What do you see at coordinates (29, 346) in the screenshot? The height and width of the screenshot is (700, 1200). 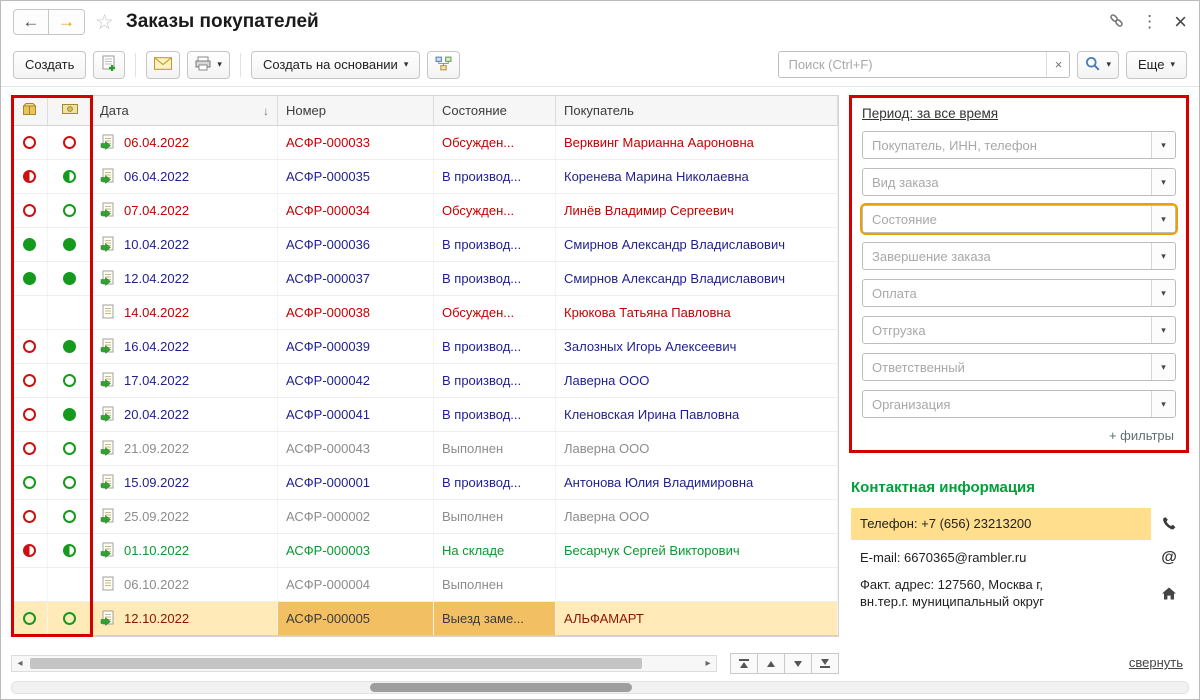 I see `shipment-status-icon` at bounding box center [29, 346].